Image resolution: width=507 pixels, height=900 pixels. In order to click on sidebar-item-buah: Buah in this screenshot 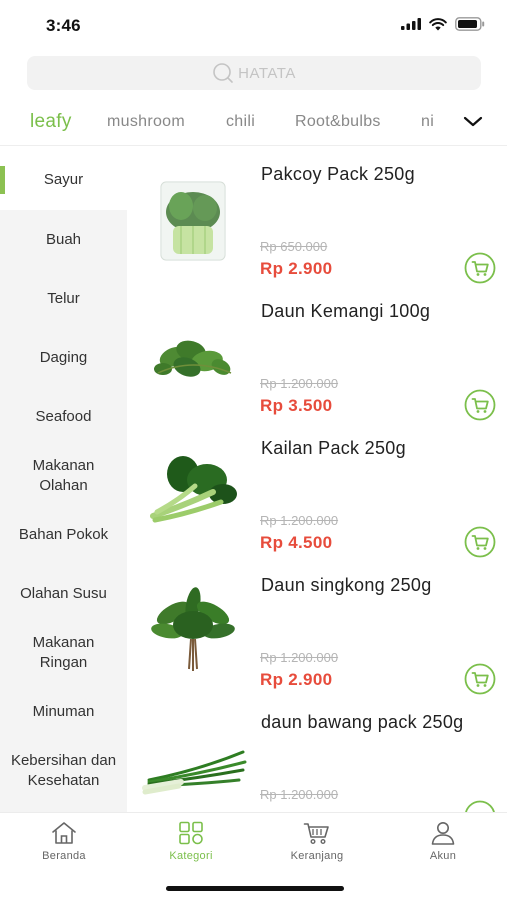, I will do `click(63, 239)`.